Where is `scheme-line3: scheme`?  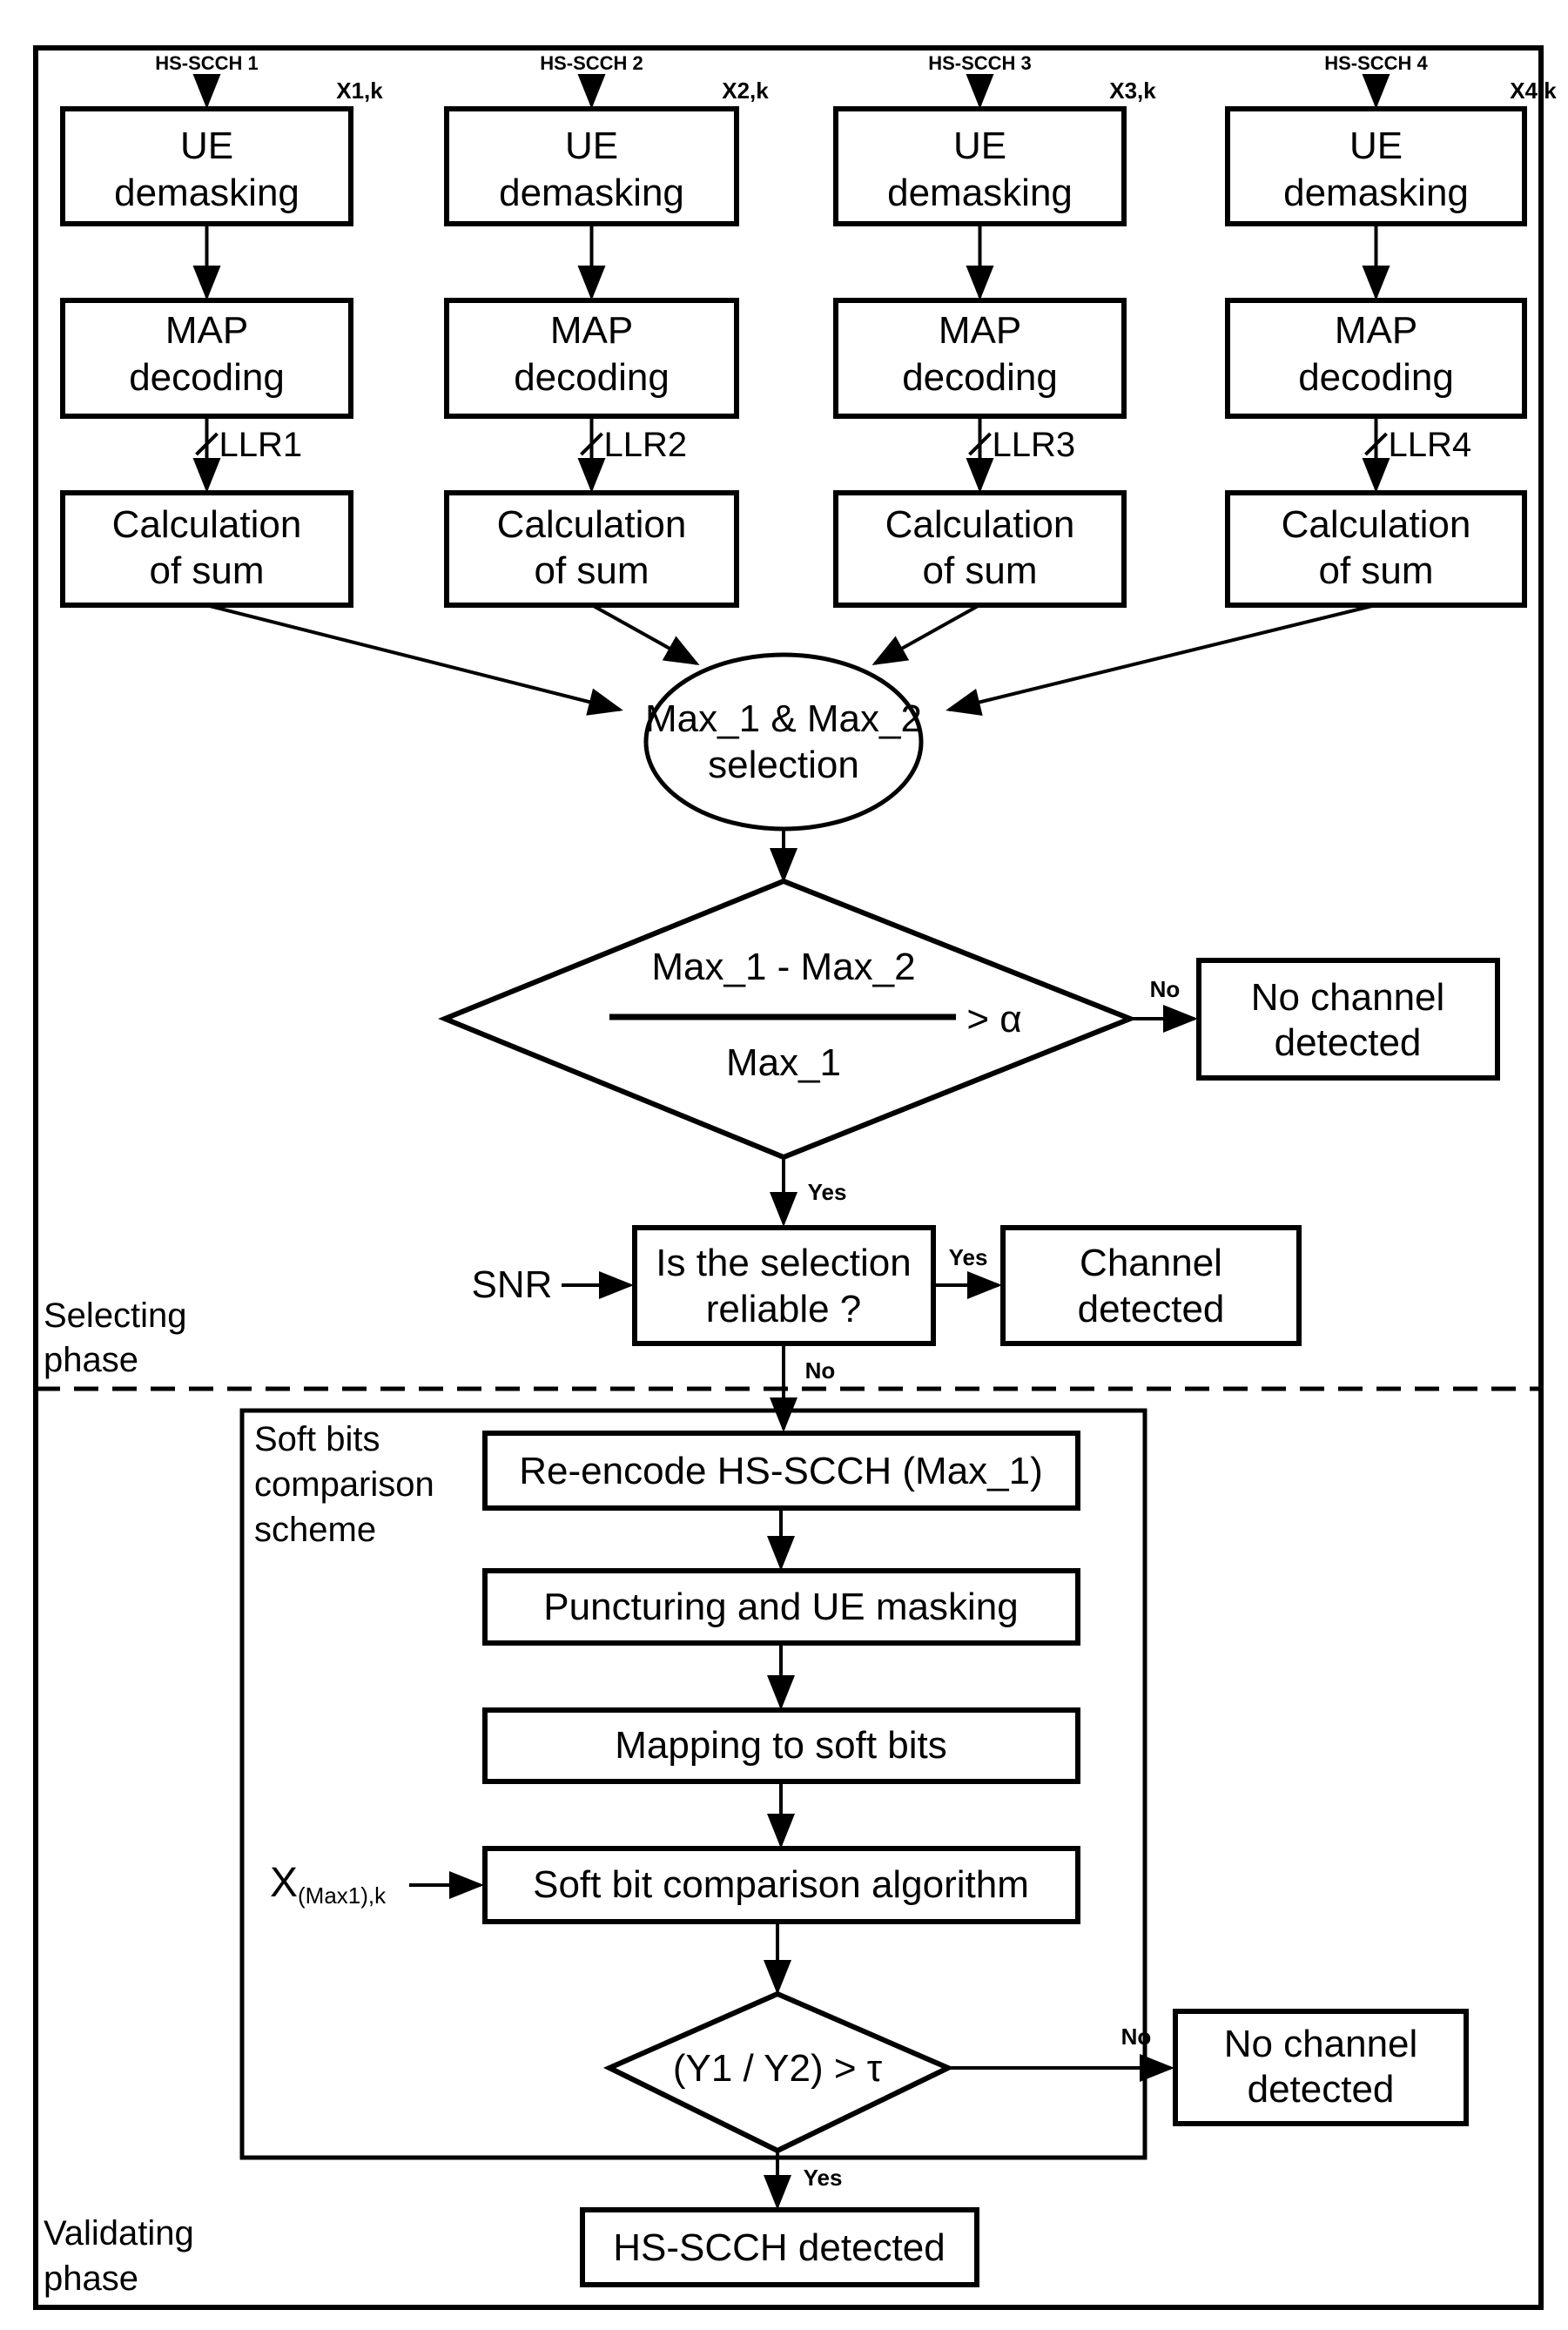 scheme-line3: scheme is located at coordinates (315, 1530).